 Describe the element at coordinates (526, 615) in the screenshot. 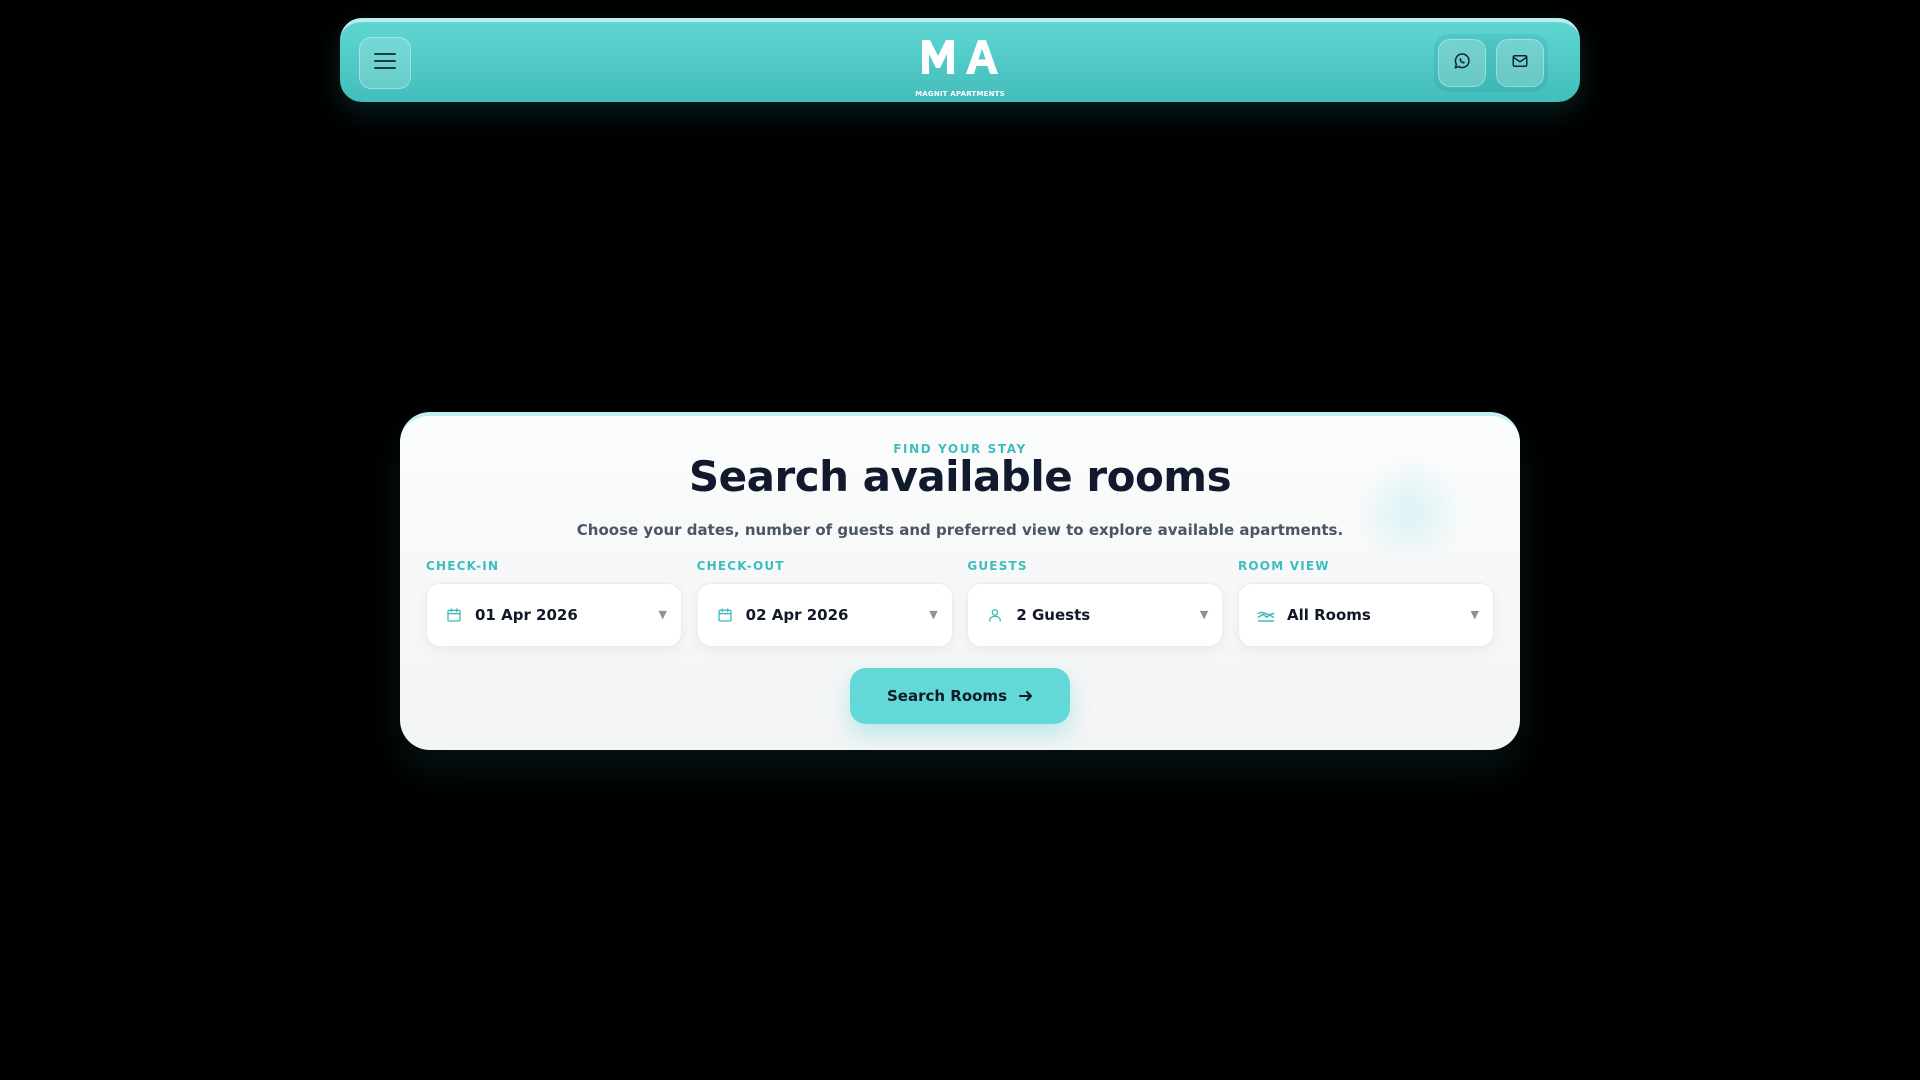

I see `check-in-value: 01 Apr 2026` at that location.